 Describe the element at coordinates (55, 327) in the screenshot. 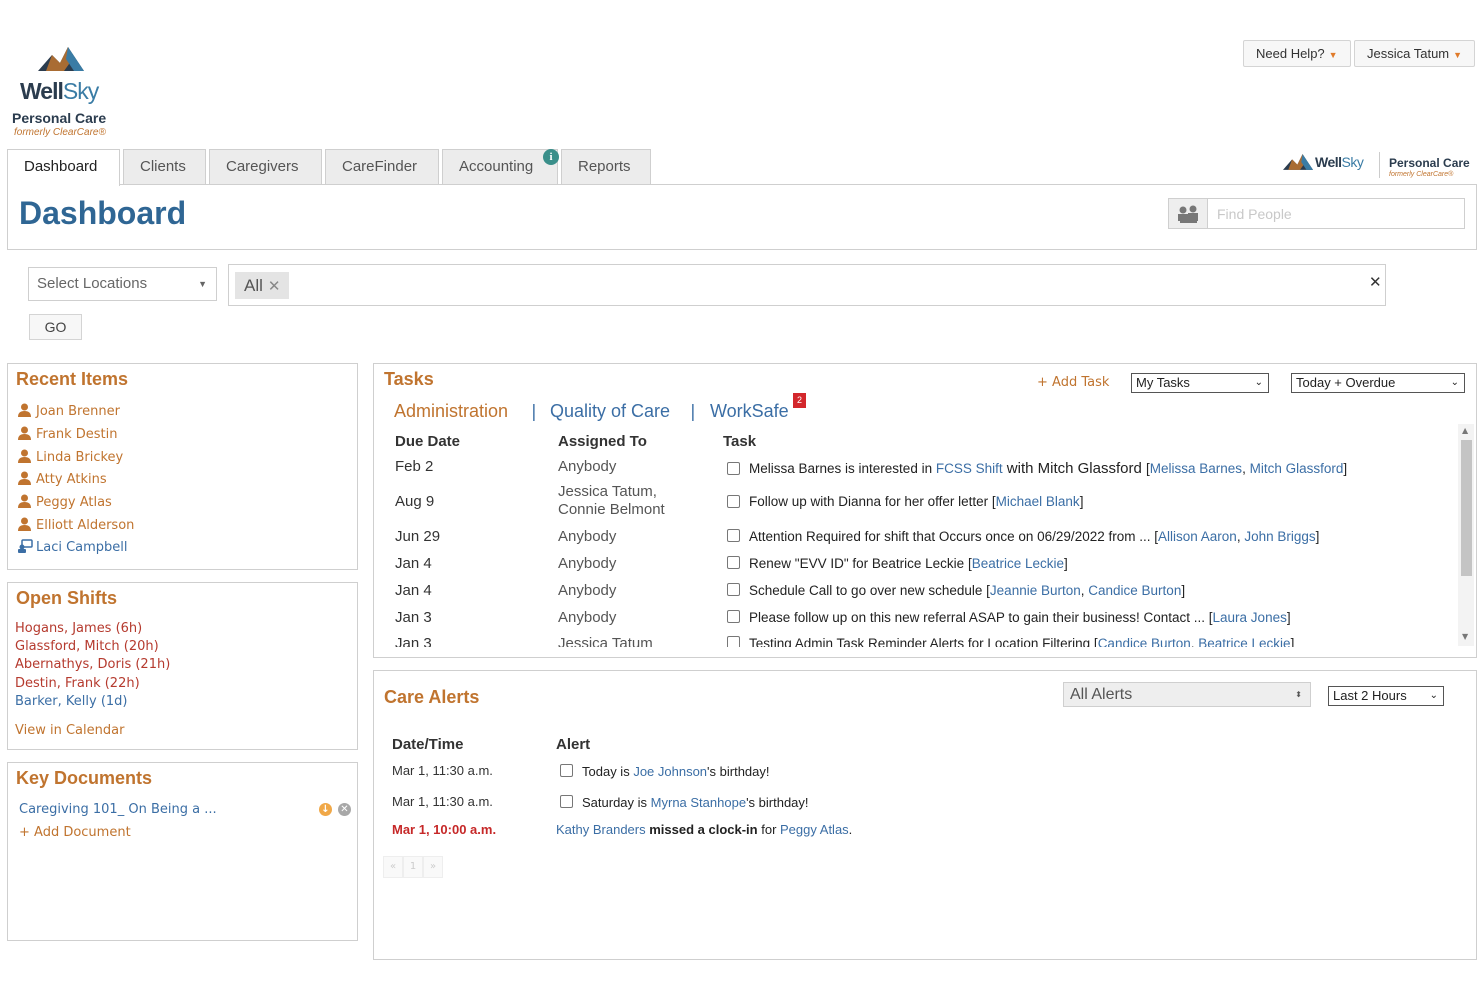

I see `go-button: GO` at that location.